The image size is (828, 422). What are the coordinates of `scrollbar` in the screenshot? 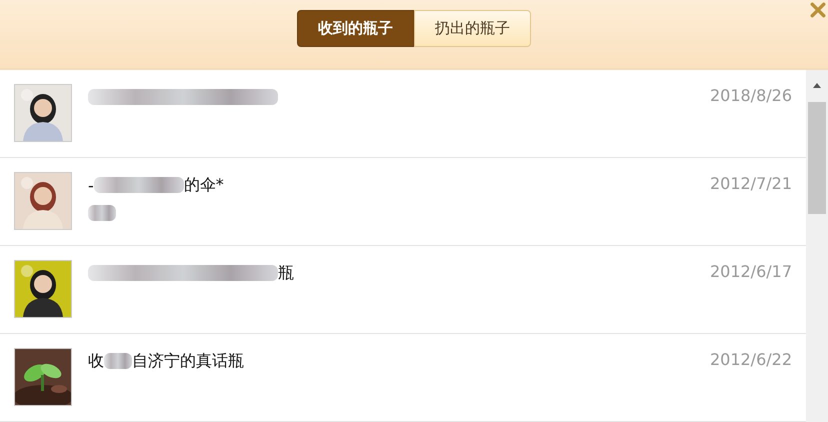 It's located at (817, 246).